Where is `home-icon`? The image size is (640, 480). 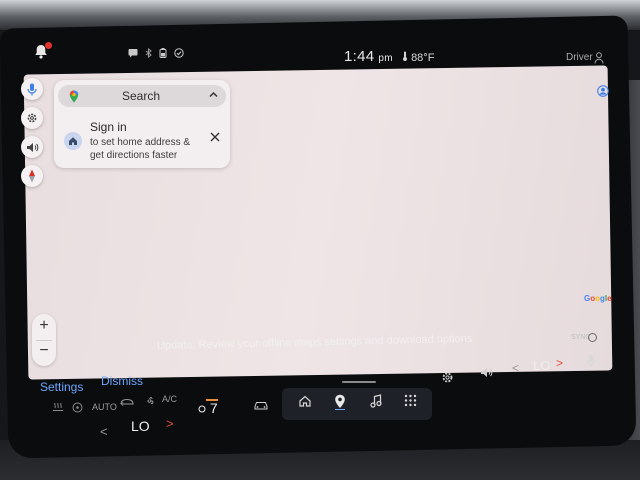
home-icon is located at coordinates (73, 141).